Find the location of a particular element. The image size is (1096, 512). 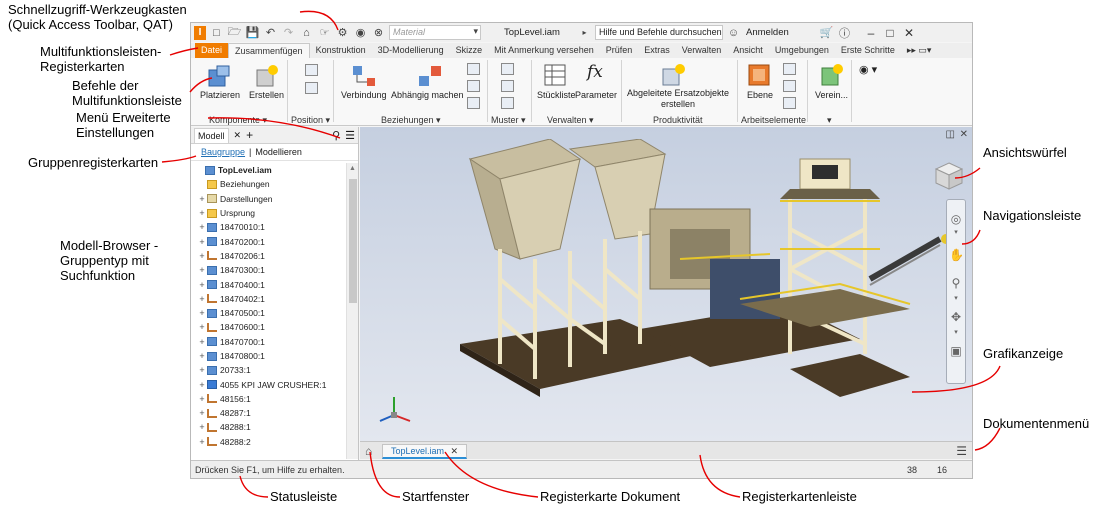

move-icon is located at coordinates (311, 70).